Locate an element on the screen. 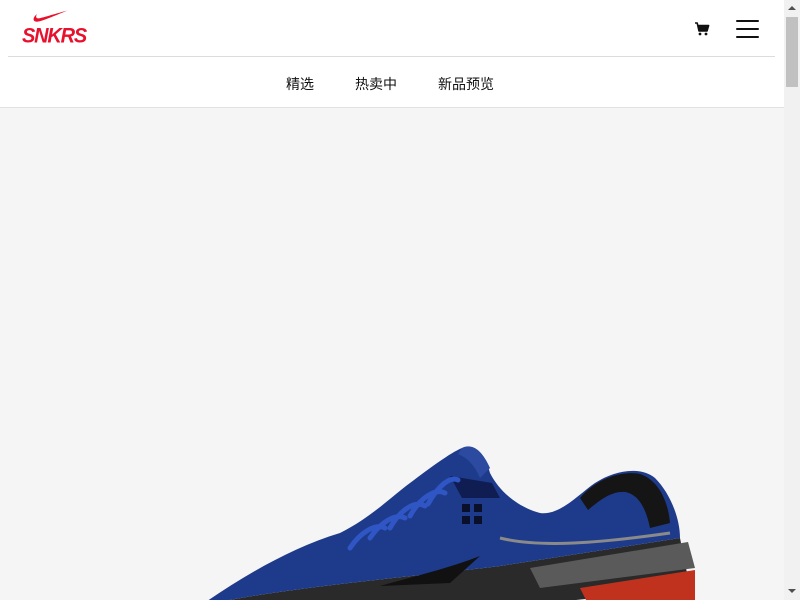  snkrs-logo: SNKRS is located at coordinates (54, 29).